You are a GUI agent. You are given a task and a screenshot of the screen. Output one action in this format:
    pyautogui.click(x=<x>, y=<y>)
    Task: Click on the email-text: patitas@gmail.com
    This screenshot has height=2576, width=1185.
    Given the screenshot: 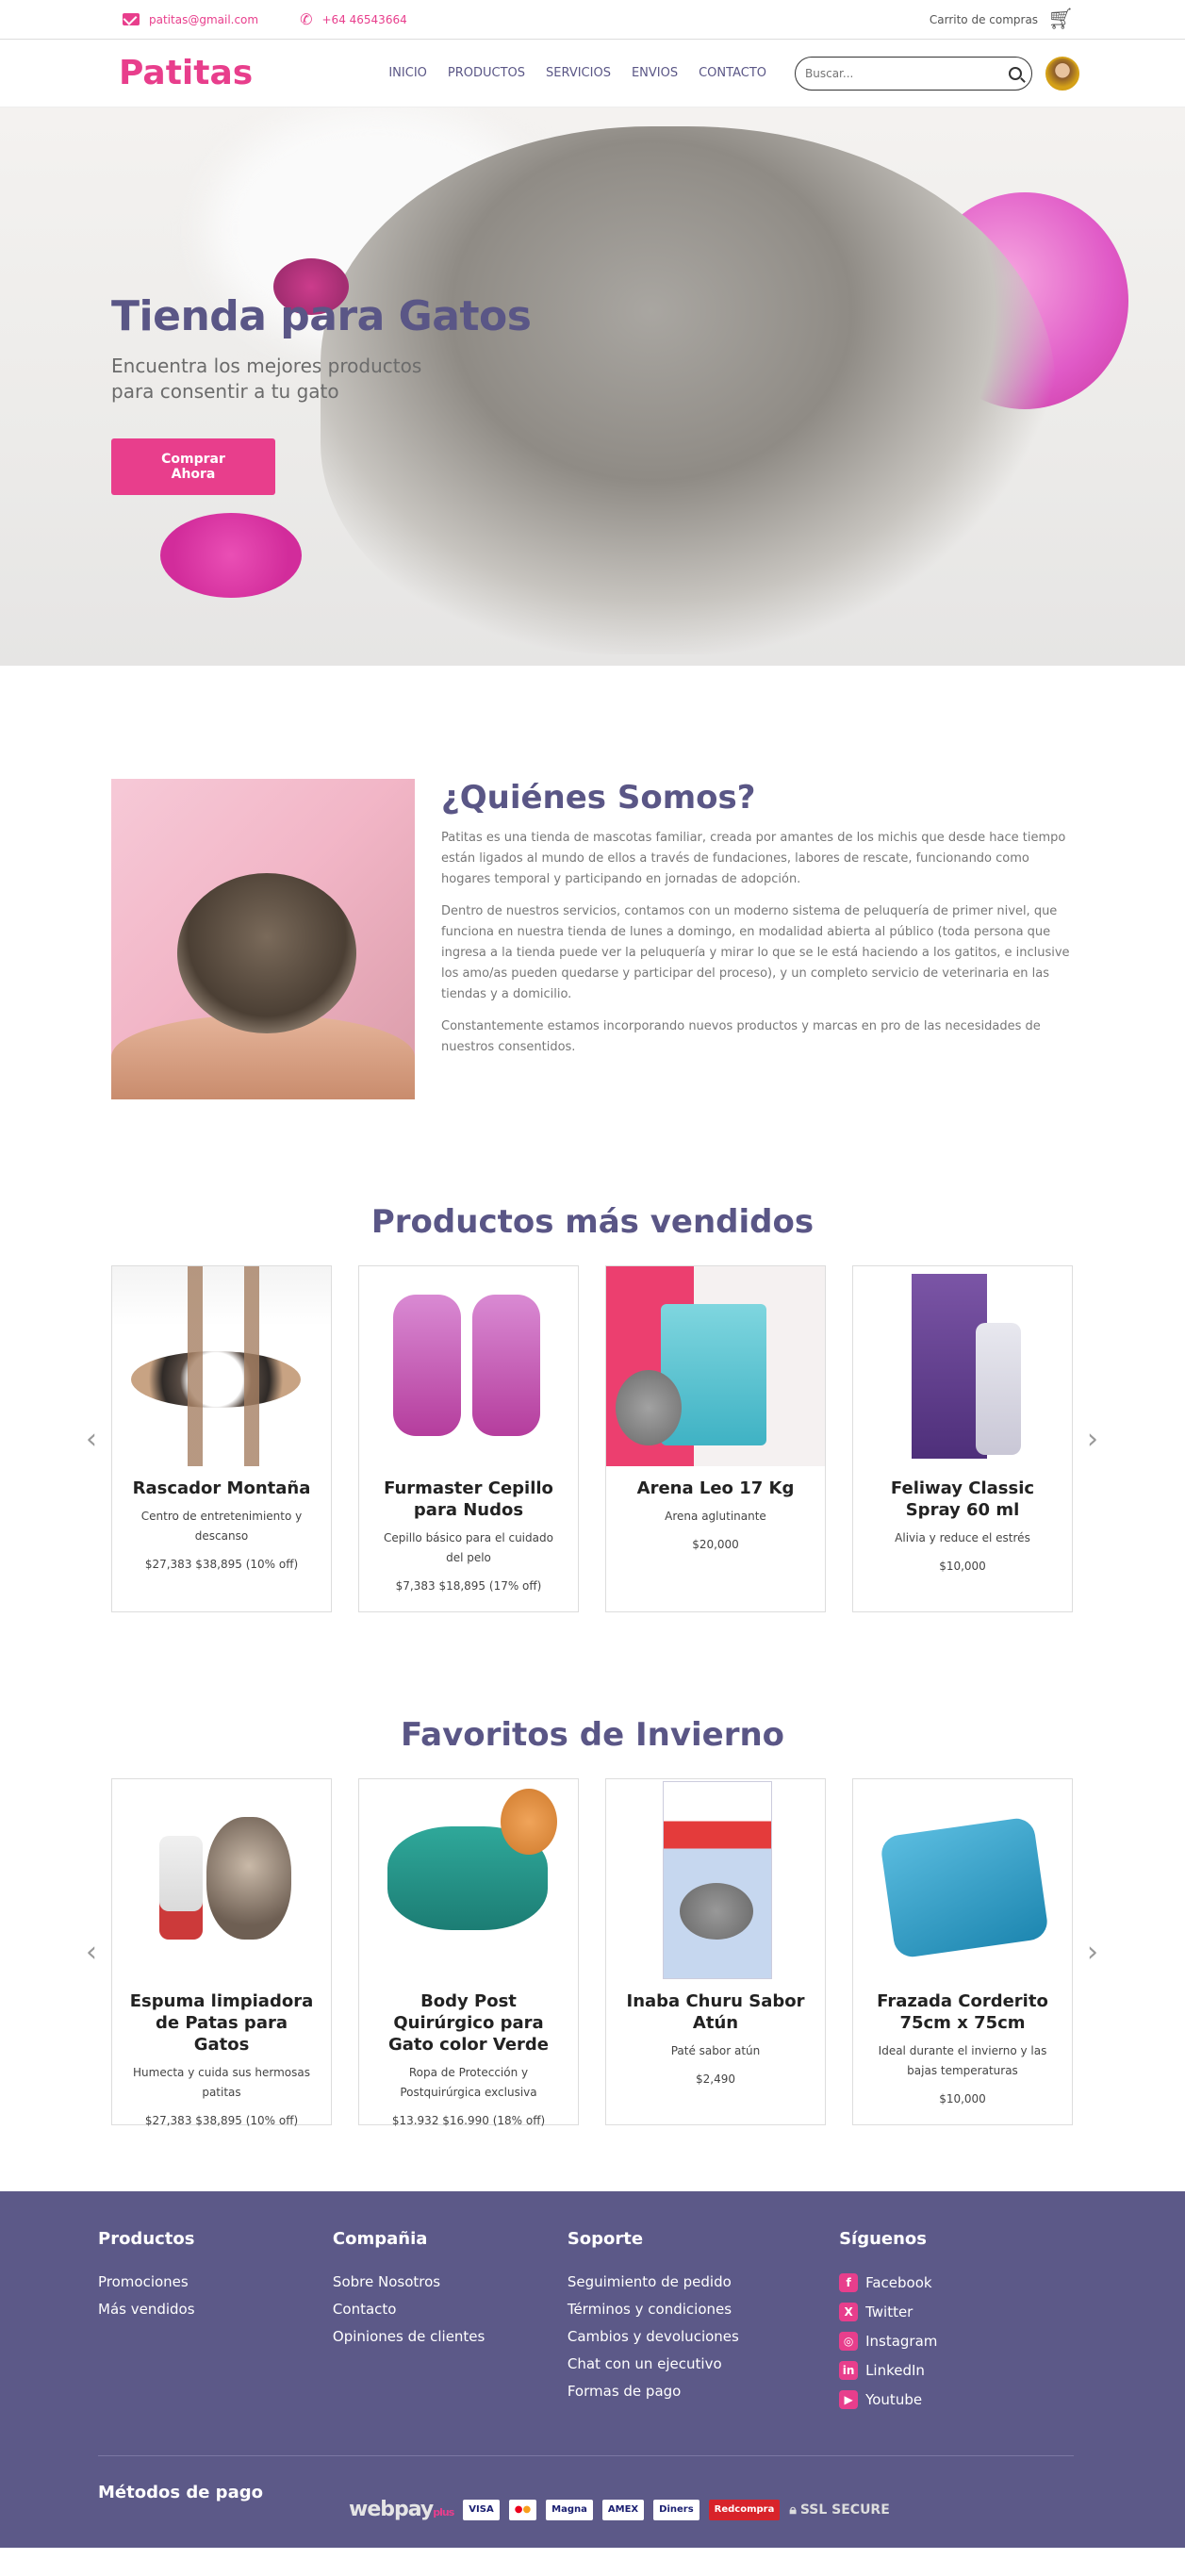 What is the action you would take?
    pyautogui.click(x=204, y=19)
    